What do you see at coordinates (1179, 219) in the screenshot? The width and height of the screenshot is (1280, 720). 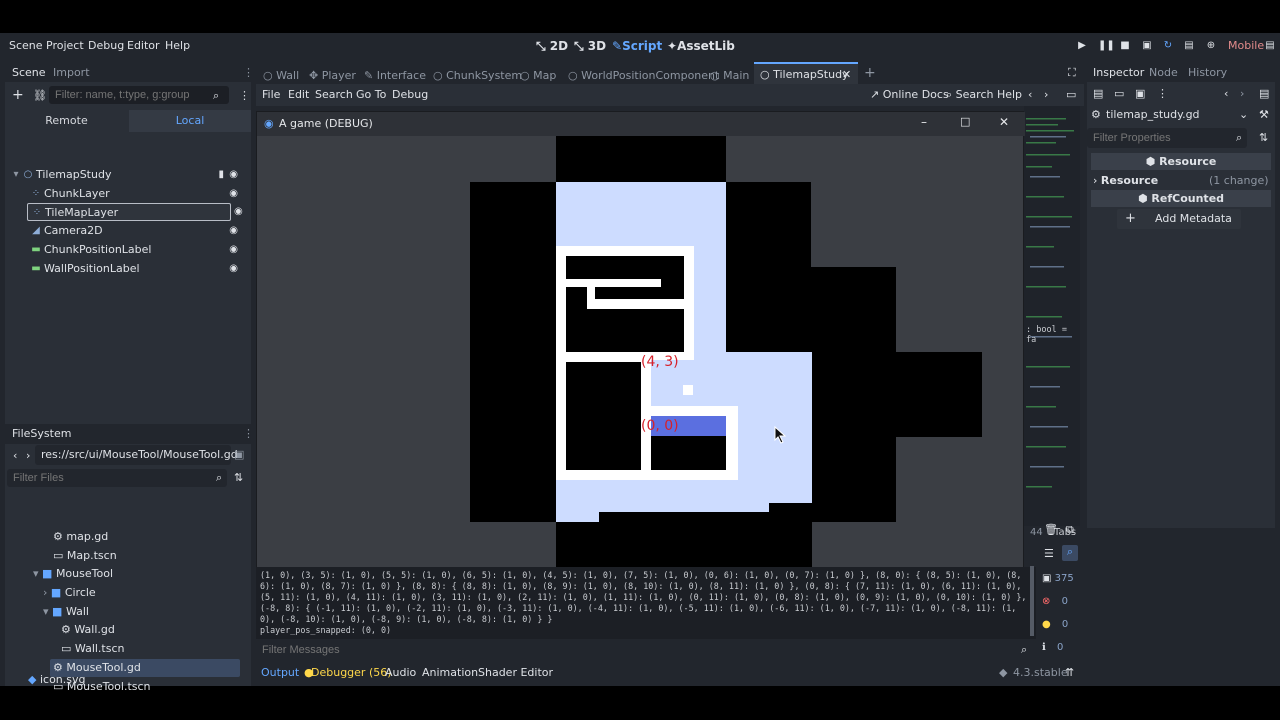 I see `add-metadata-button: + Add Metadata` at bounding box center [1179, 219].